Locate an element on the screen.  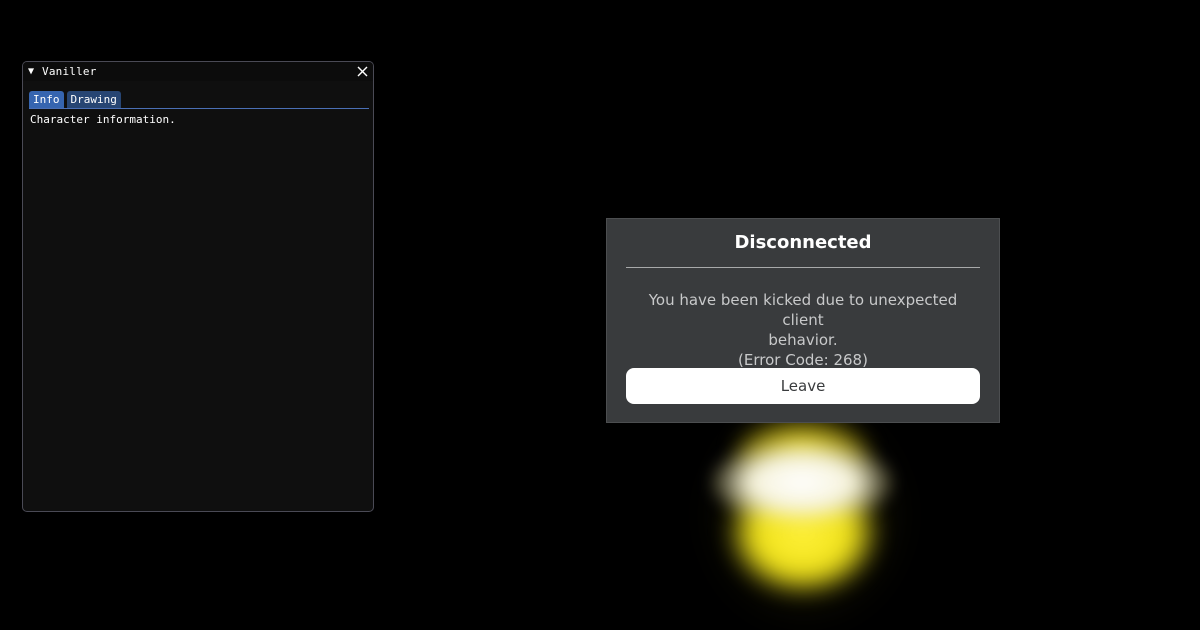
window-titlebar: ▼ Vaniller is located at coordinates (198, 71).